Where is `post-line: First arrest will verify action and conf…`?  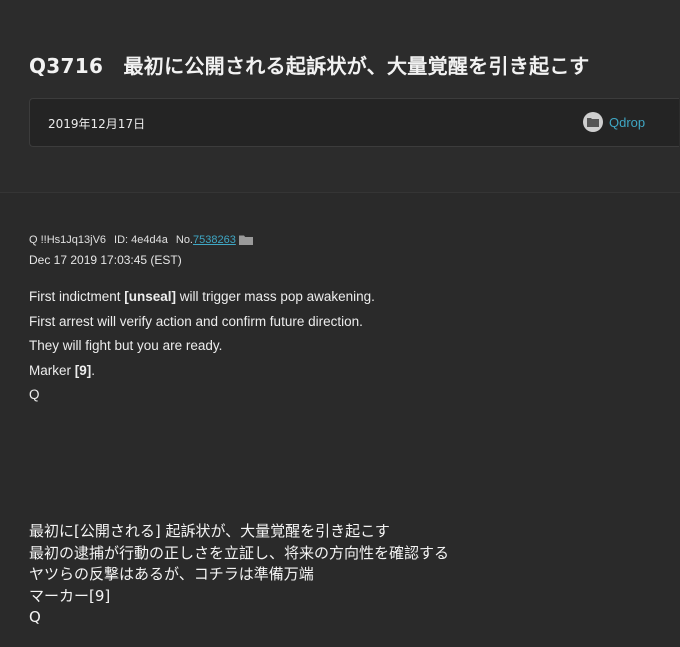
post-line: First arrest will verify action and conf… is located at coordinates (196, 321).